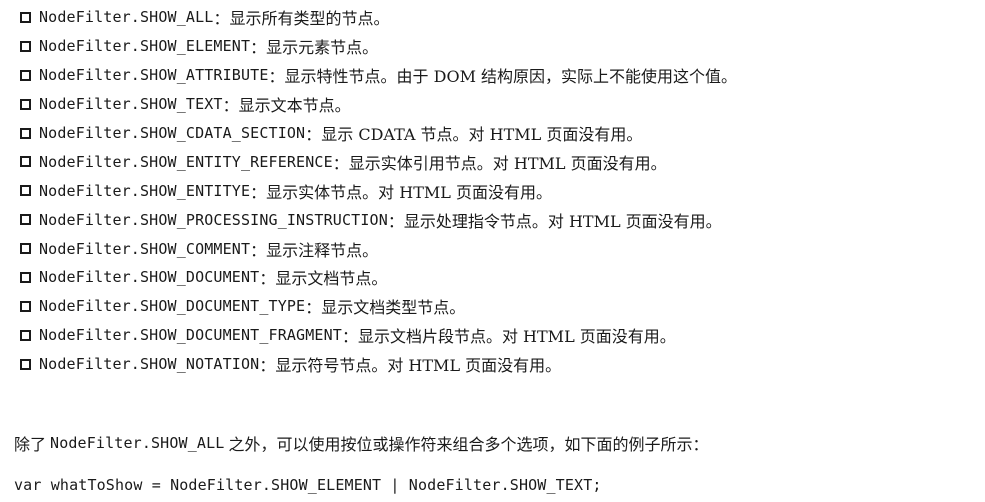 The height and width of the screenshot is (502, 985). I want to click on paragraph-prefix: 除了, so click(30, 444).